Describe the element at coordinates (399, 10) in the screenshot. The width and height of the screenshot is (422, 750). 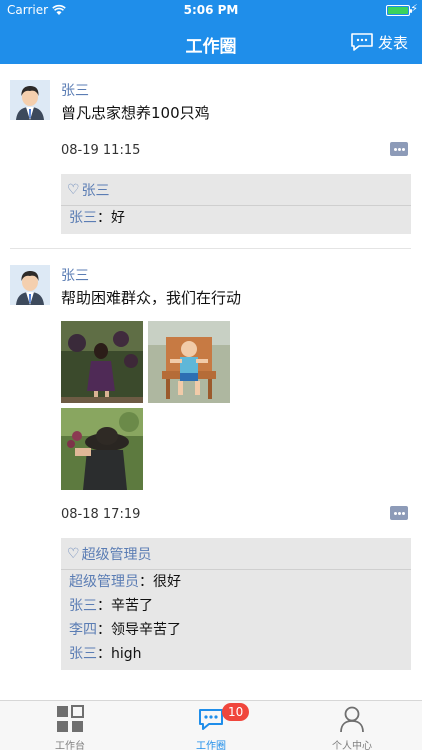
I see `battery-icon` at that location.